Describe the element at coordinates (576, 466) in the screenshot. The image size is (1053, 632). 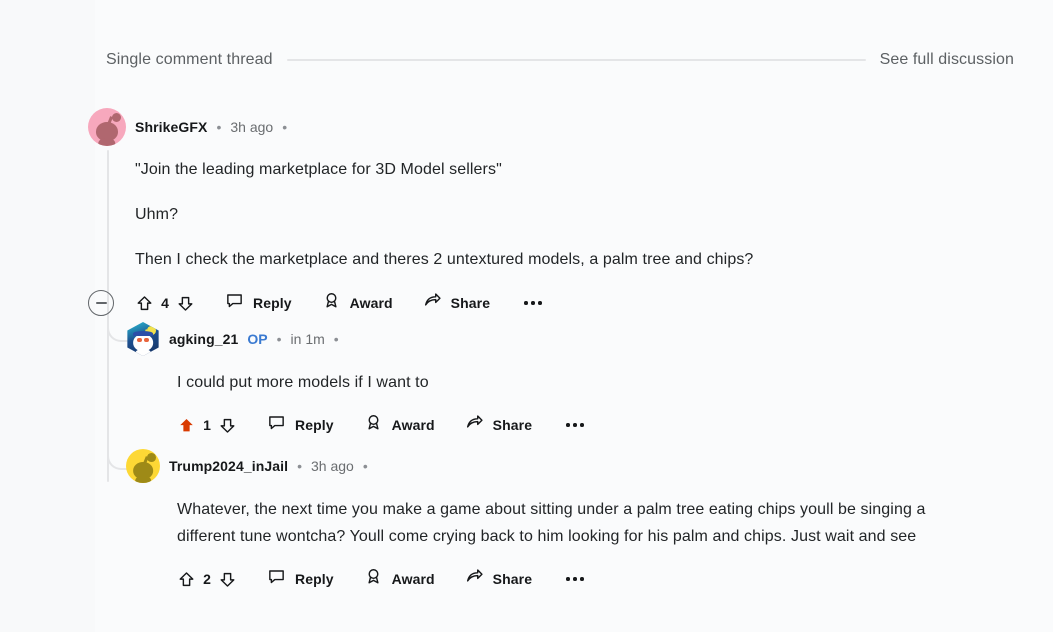
I see `comment-header: Trump2024_inJail • 3h ago •` at that location.